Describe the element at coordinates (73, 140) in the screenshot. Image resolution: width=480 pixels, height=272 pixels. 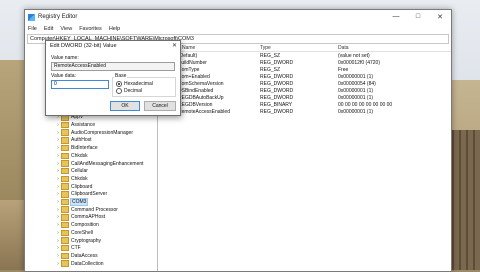
I see `tree-item: › AuthHost` at that location.